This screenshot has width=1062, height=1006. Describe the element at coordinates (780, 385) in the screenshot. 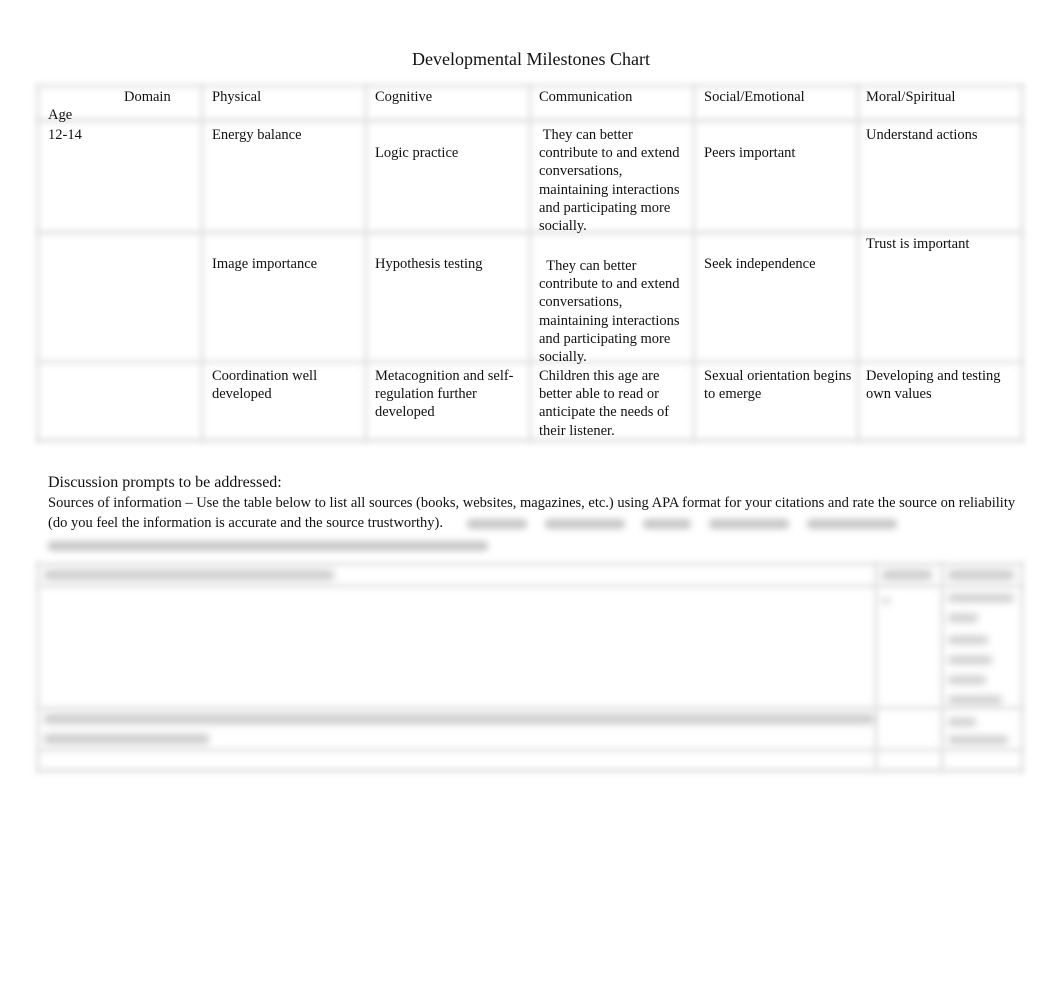

I see `row3-social-emotional: Sexual orientation begins to emerge` at that location.